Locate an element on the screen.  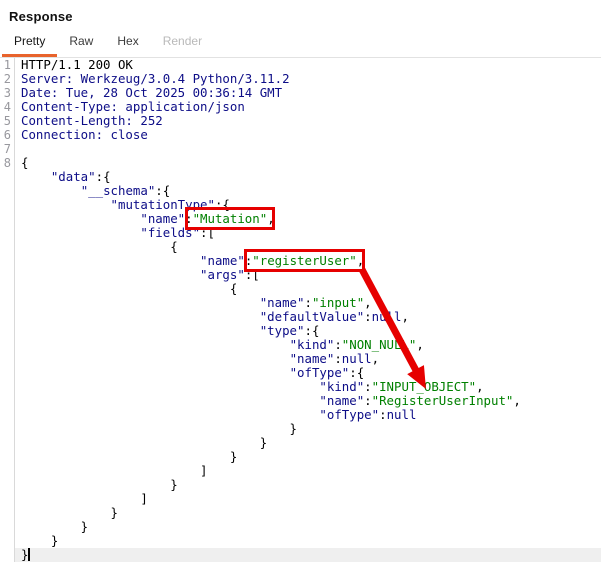
token-hd: Date: Tue, 28 Oct 2025 00:36:14 GMT is located at coordinates (152, 92).